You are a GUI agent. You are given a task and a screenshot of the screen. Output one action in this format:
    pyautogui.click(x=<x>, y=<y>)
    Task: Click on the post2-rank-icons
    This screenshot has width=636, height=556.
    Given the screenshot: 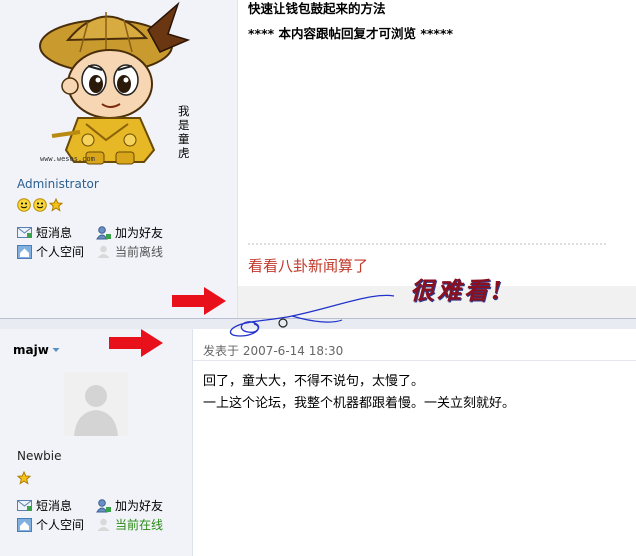 What is the action you would take?
    pyautogui.click(x=24, y=479)
    